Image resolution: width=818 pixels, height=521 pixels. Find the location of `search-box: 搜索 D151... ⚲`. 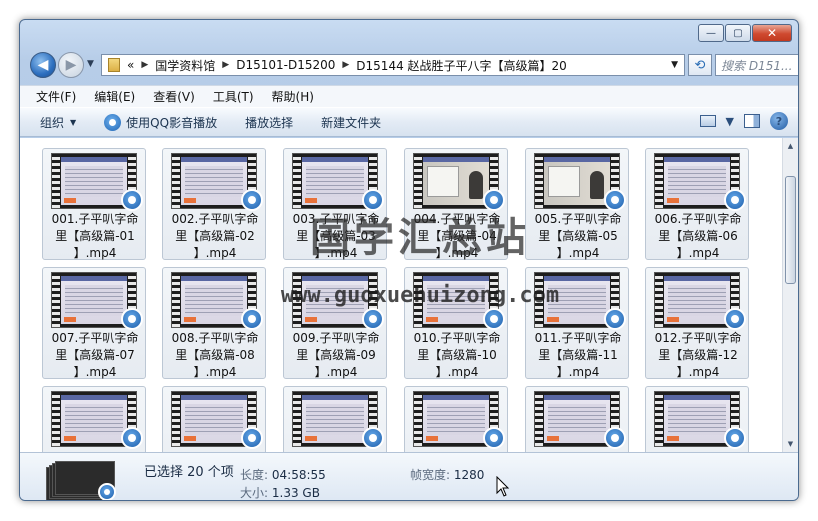

search-box: 搜索 D151... ⚲ is located at coordinates (757, 65).